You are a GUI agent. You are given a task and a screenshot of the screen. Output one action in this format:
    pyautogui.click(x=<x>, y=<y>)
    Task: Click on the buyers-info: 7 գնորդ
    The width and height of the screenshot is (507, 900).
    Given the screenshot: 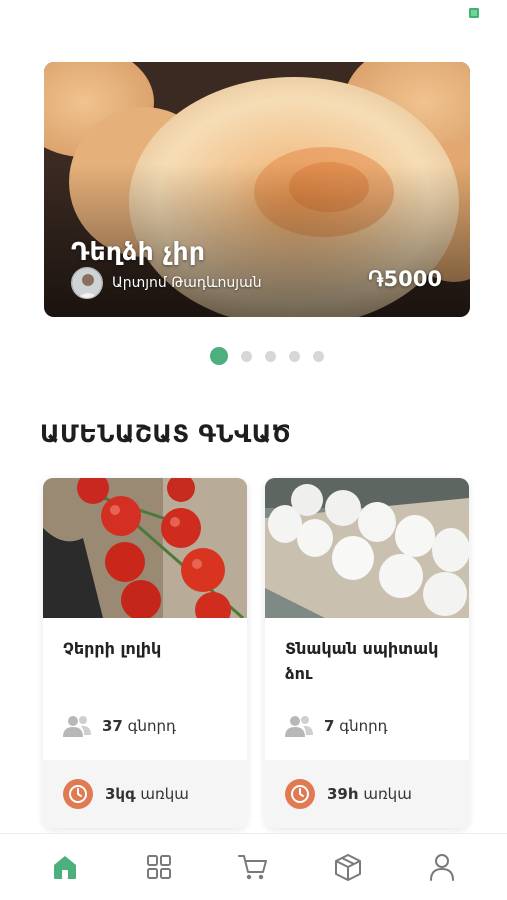 What is the action you would take?
    pyautogui.click(x=335, y=726)
    